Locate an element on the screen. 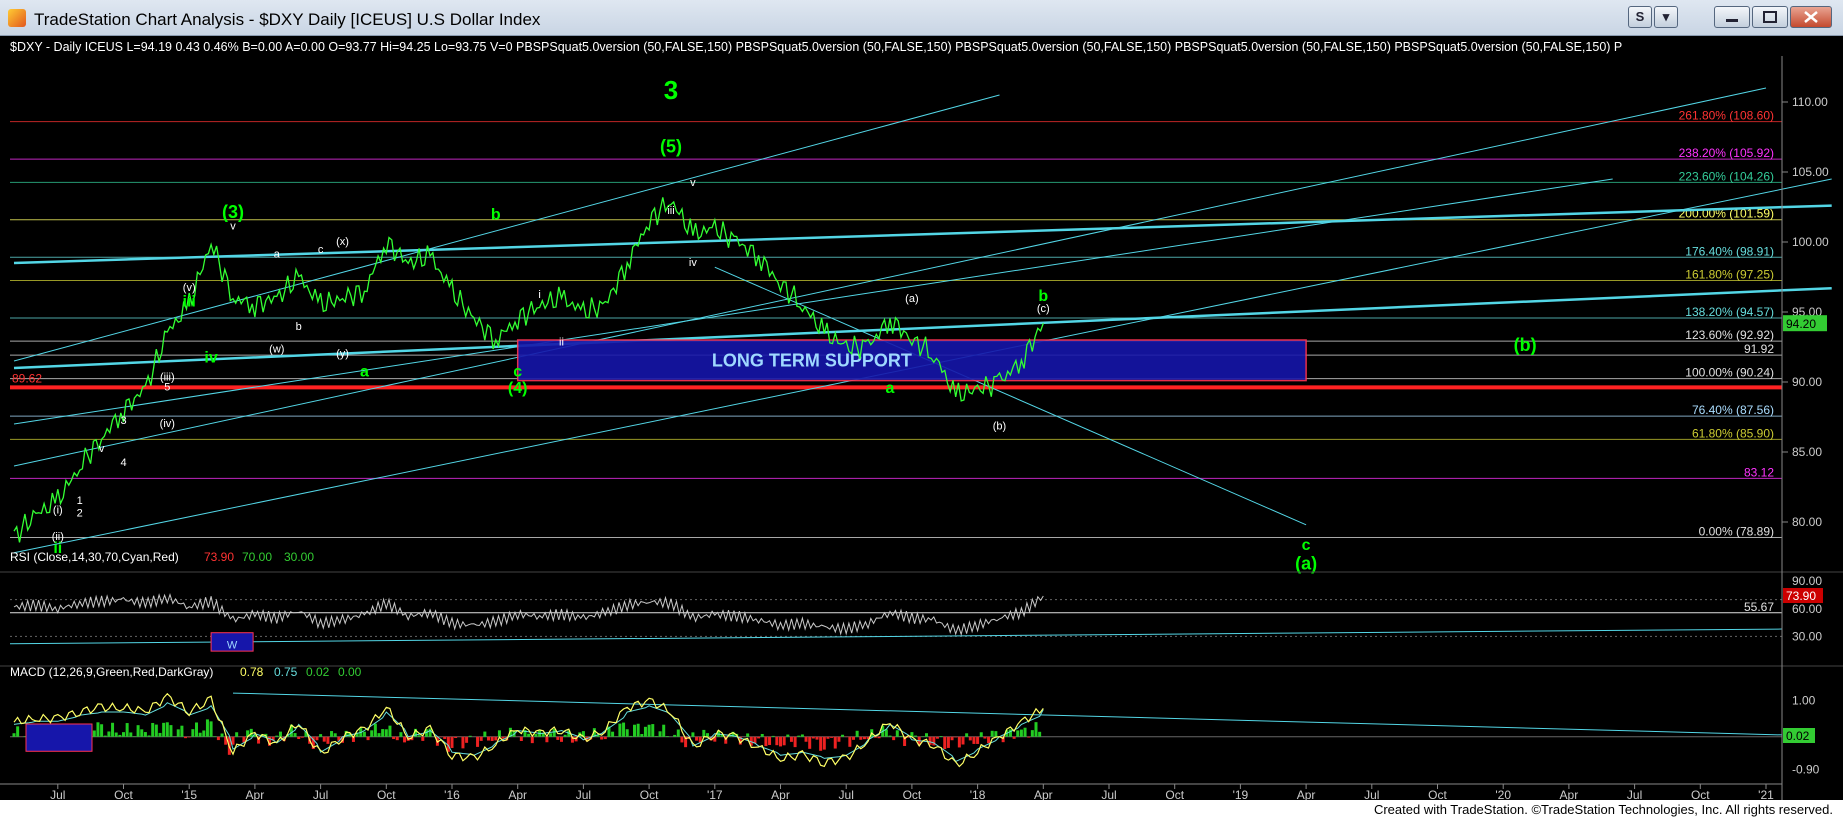 This screenshot has height=818, width=1843. macd-header: MACD (12,26,9,Green,Red,DarkGray) is located at coordinates (111, 672).